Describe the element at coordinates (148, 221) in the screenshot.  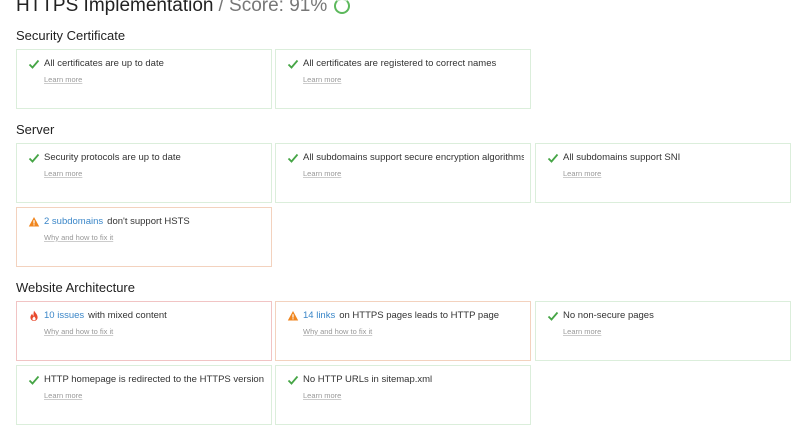
I see `card-text: don't support HSTS` at that location.